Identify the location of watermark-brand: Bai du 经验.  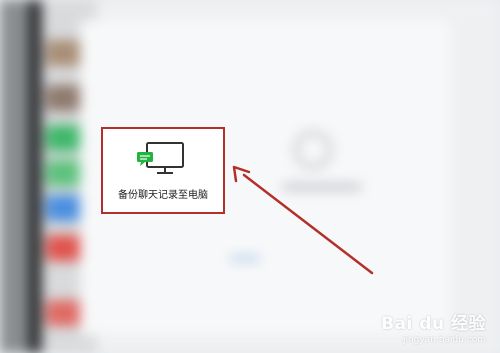
(433, 324).